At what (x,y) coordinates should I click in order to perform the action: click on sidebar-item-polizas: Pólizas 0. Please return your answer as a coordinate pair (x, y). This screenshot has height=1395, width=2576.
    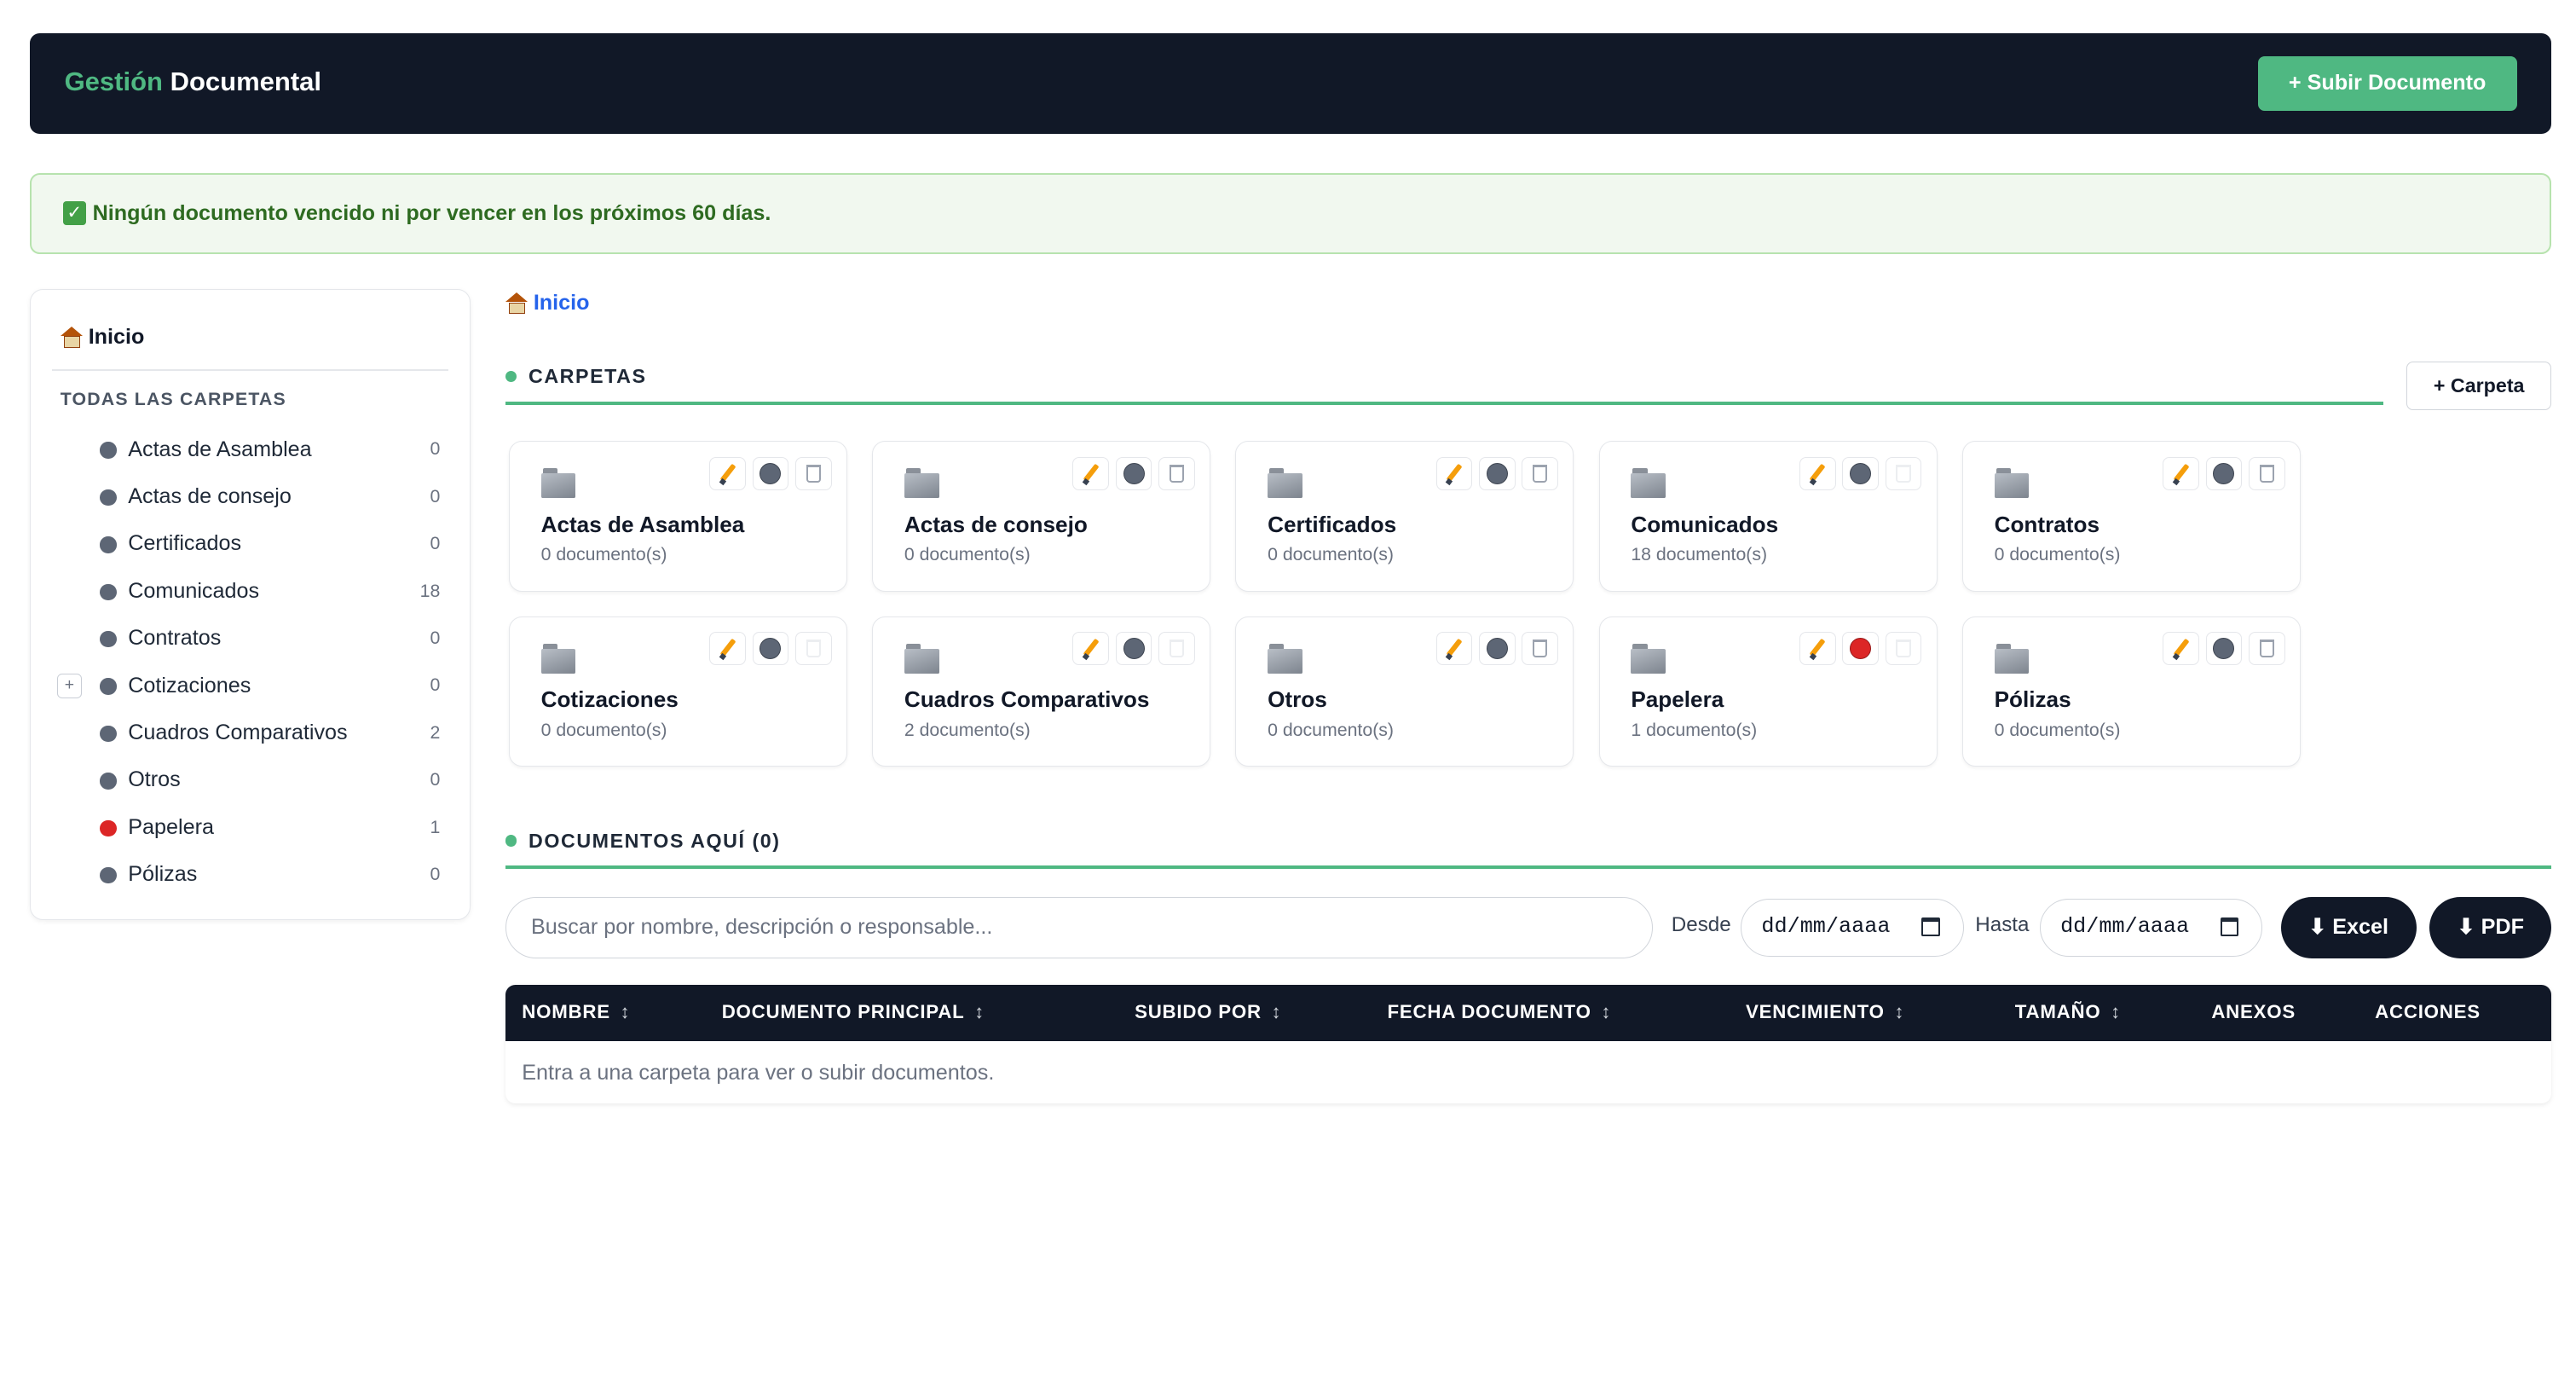
    Looking at the image, I should click on (249, 876).